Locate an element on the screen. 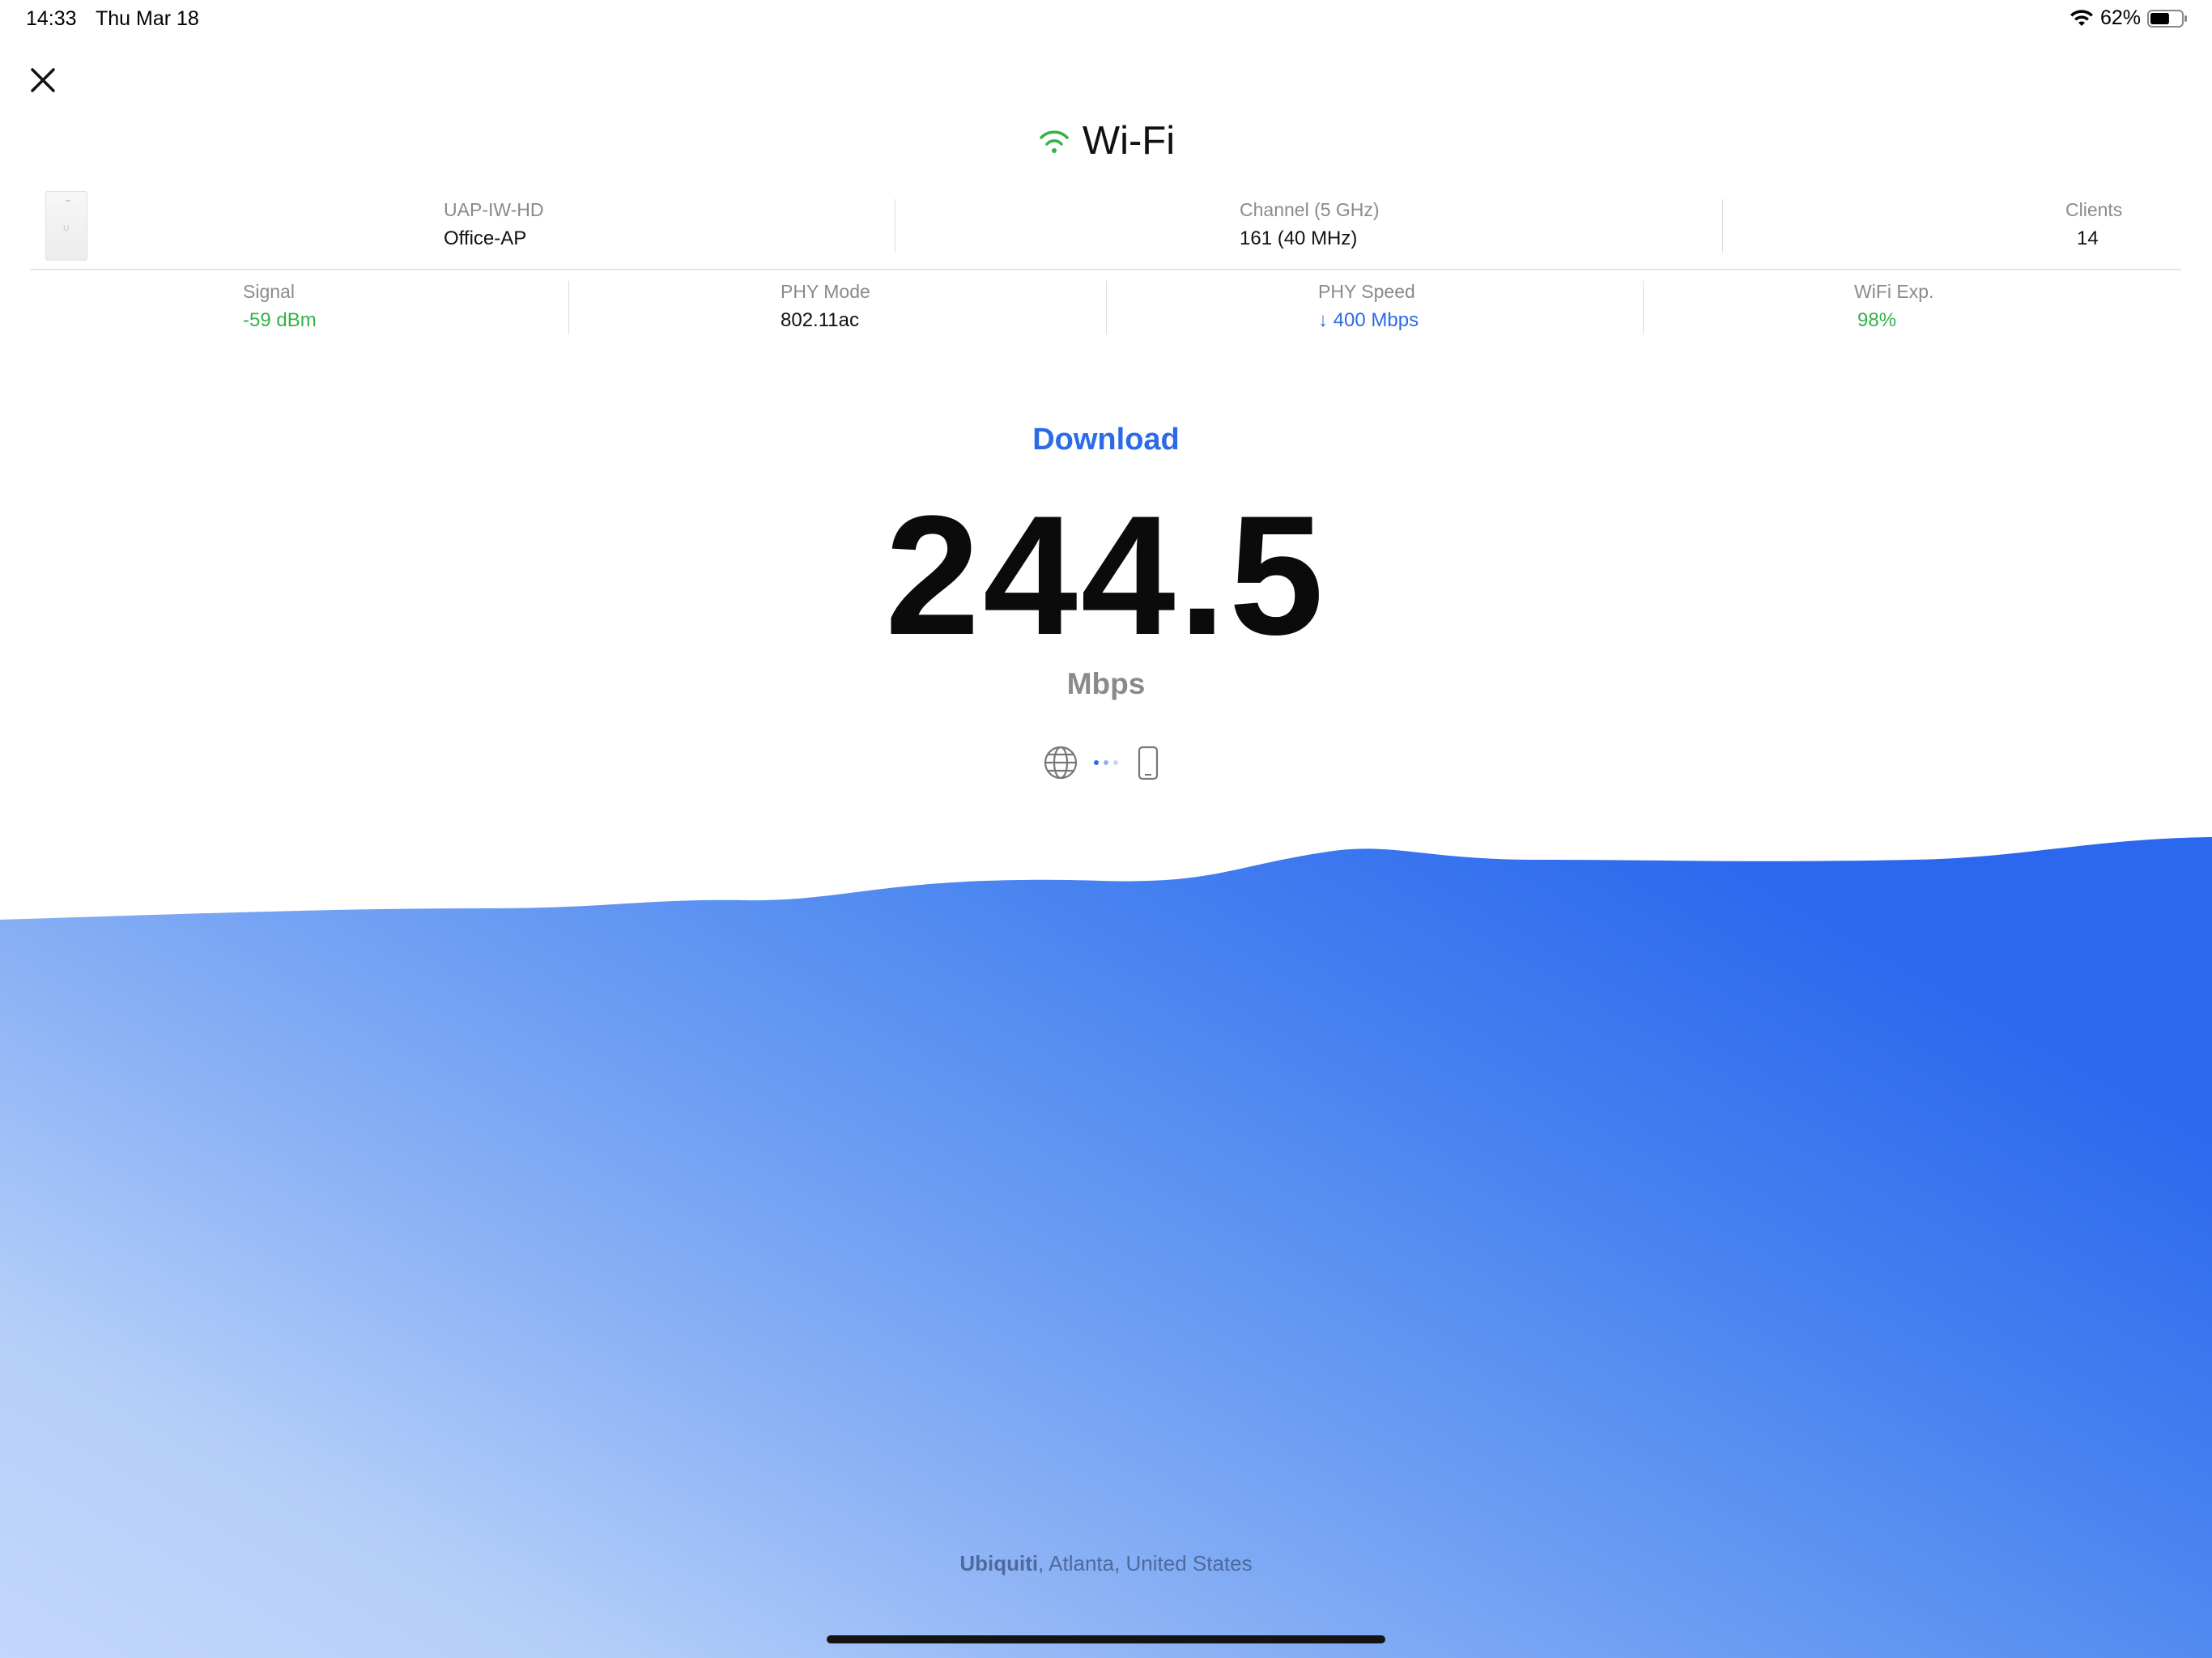 This screenshot has width=2212, height=1658. signal-value: -59 dBm is located at coordinates (280, 320).